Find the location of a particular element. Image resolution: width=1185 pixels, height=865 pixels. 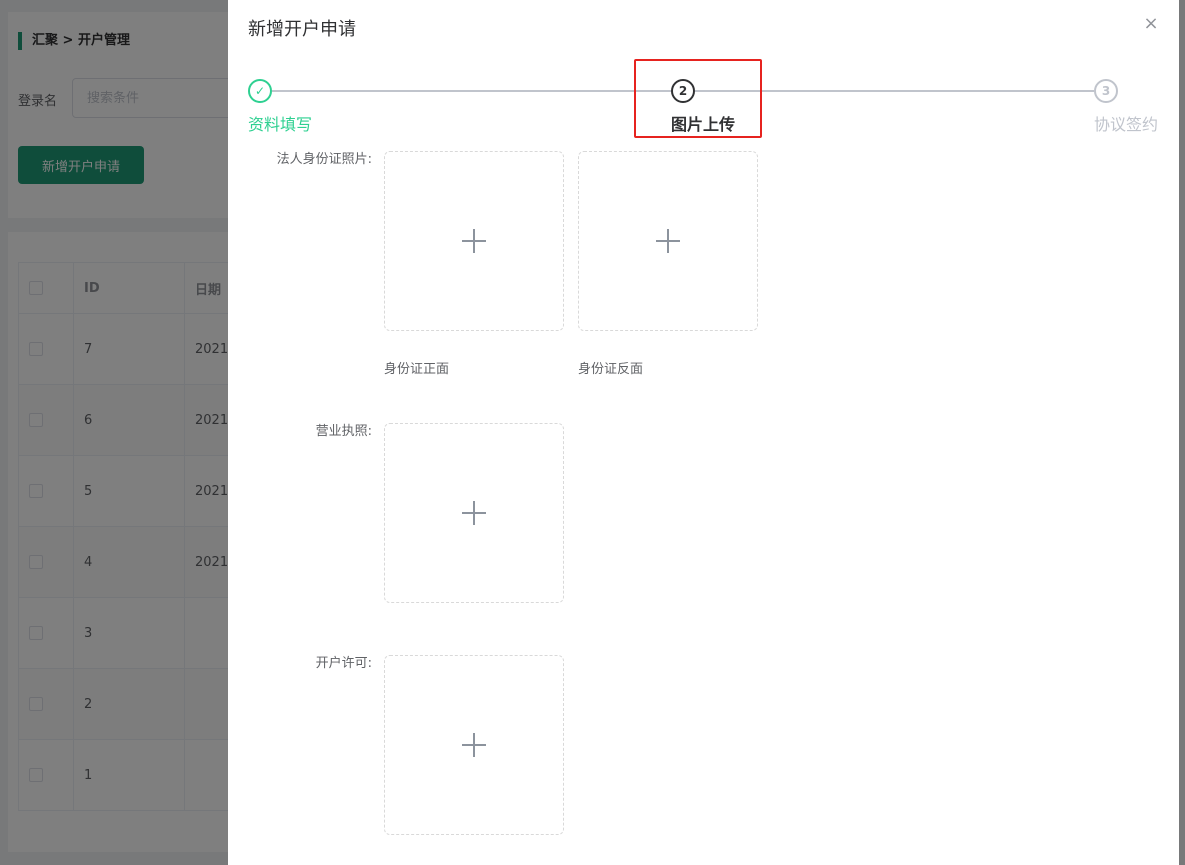

business-license-upload is located at coordinates (474, 513).